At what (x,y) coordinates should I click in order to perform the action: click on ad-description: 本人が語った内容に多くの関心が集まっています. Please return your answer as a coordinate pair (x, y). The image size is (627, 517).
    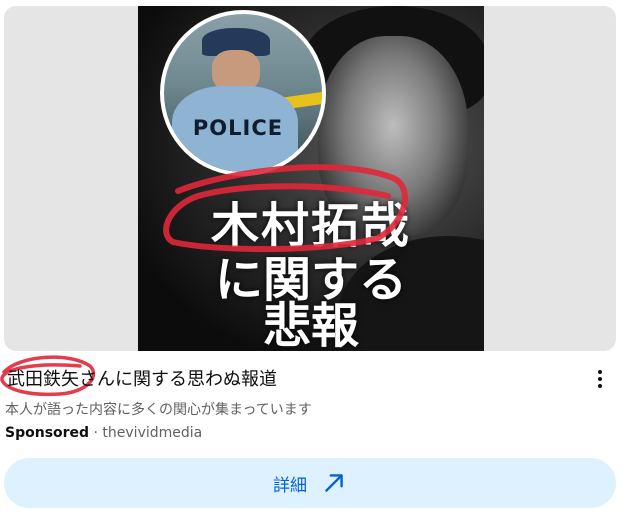
    Looking at the image, I should click on (158, 410).